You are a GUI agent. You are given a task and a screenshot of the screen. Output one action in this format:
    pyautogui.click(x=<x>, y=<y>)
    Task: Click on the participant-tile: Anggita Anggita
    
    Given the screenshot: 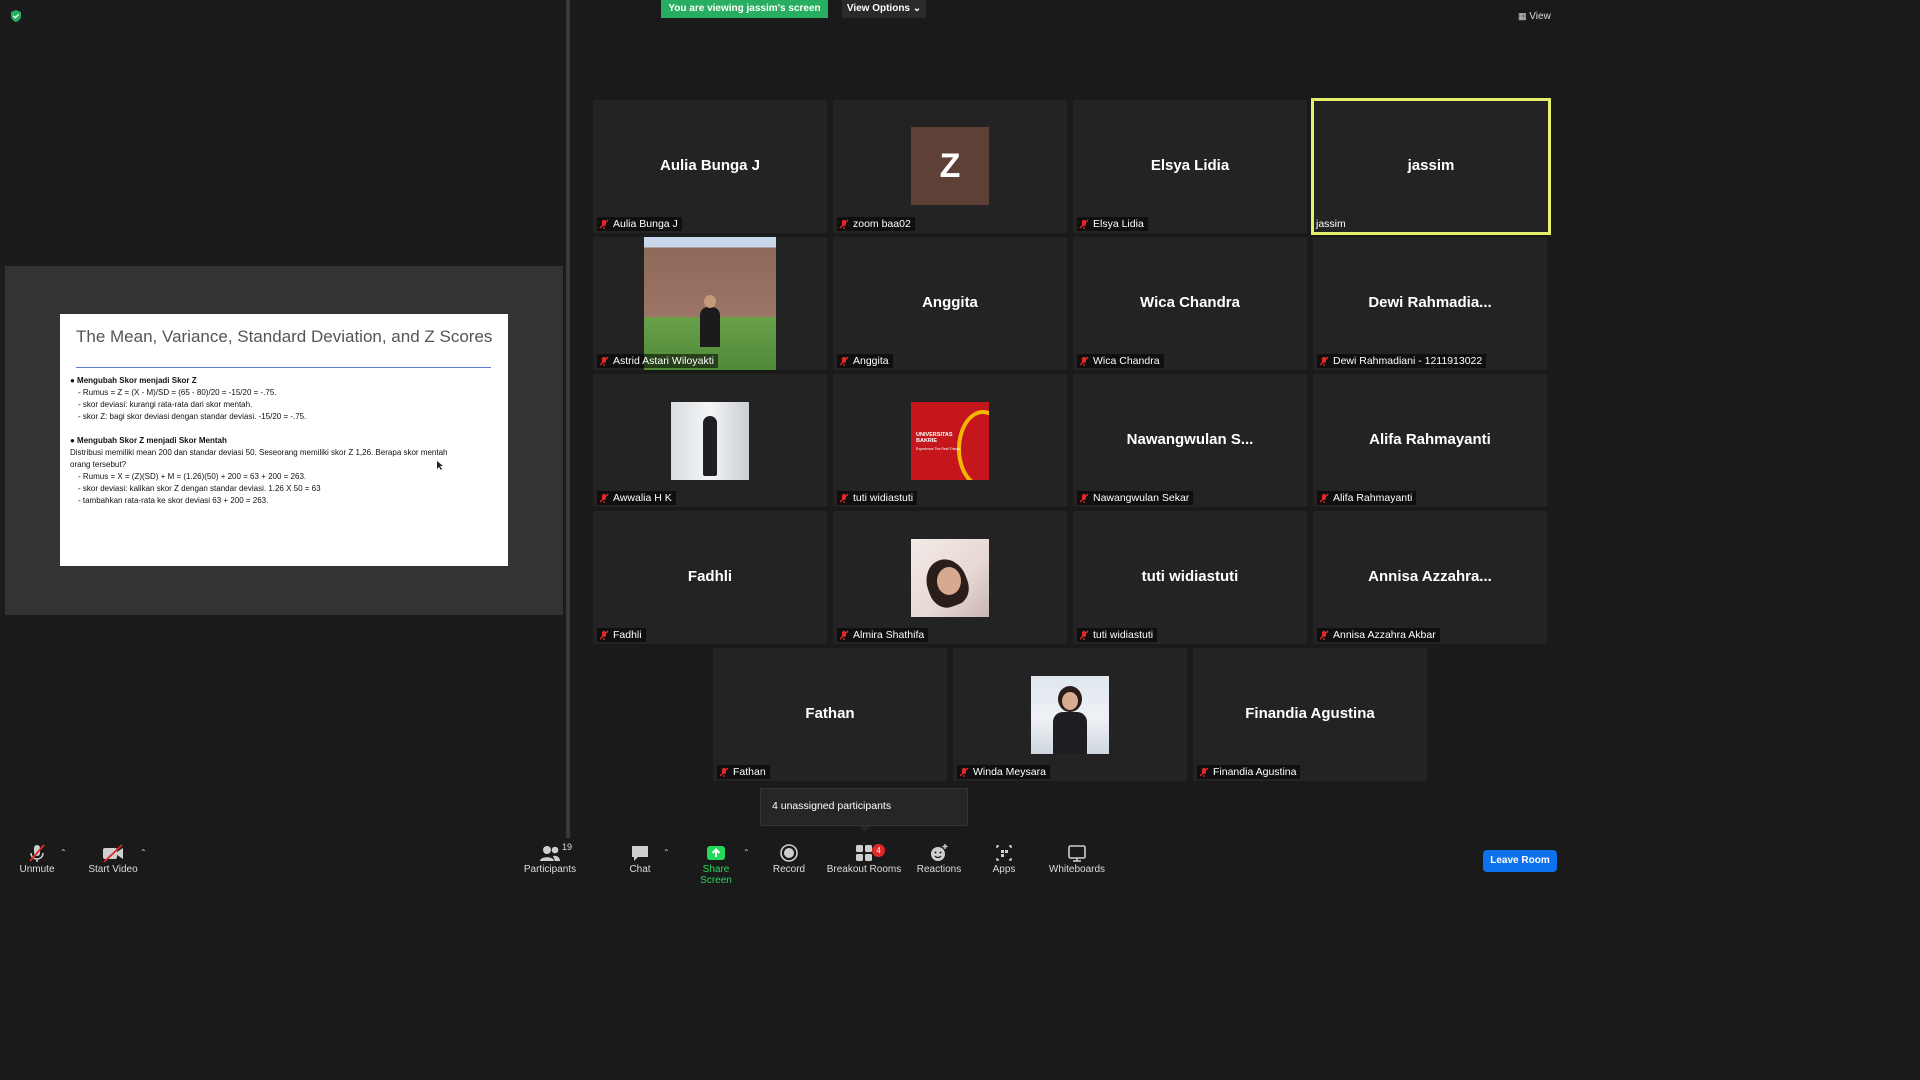 What is the action you would take?
    pyautogui.click(x=950, y=303)
    